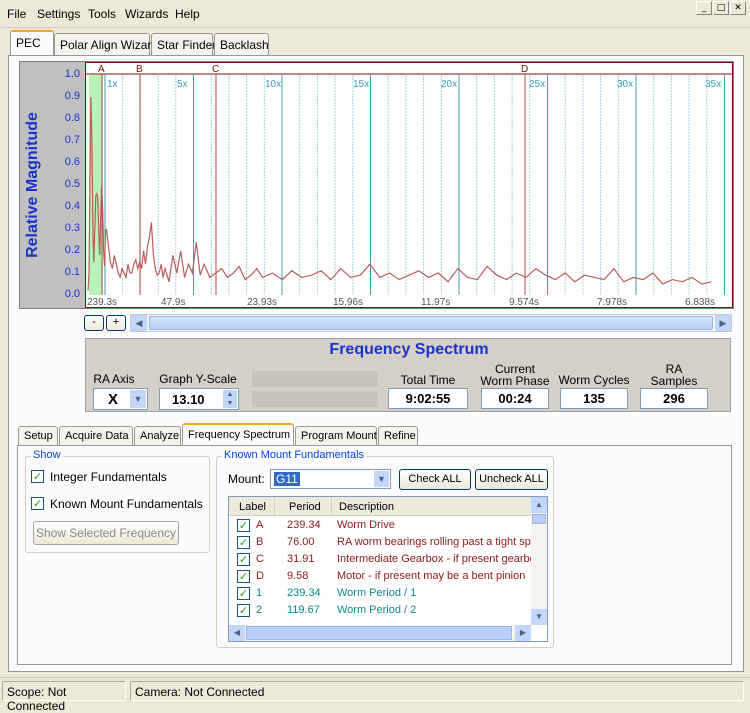 This screenshot has width=750, height=713. I want to click on ra-samples-value: 296, so click(674, 398).